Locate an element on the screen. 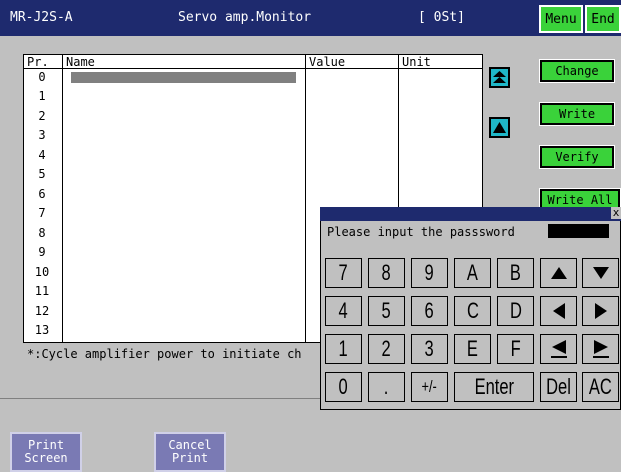 This screenshot has height=472, width=621. change-button: Change is located at coordinates (577, 71).